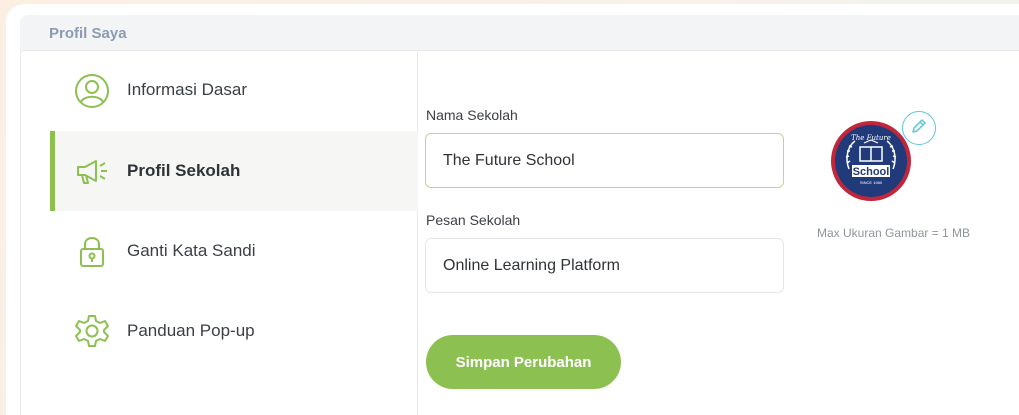  What do you see at coordinates (92, 171) in the screenshot?
I see `megaphone-icon` at bounding box center [92, 171].